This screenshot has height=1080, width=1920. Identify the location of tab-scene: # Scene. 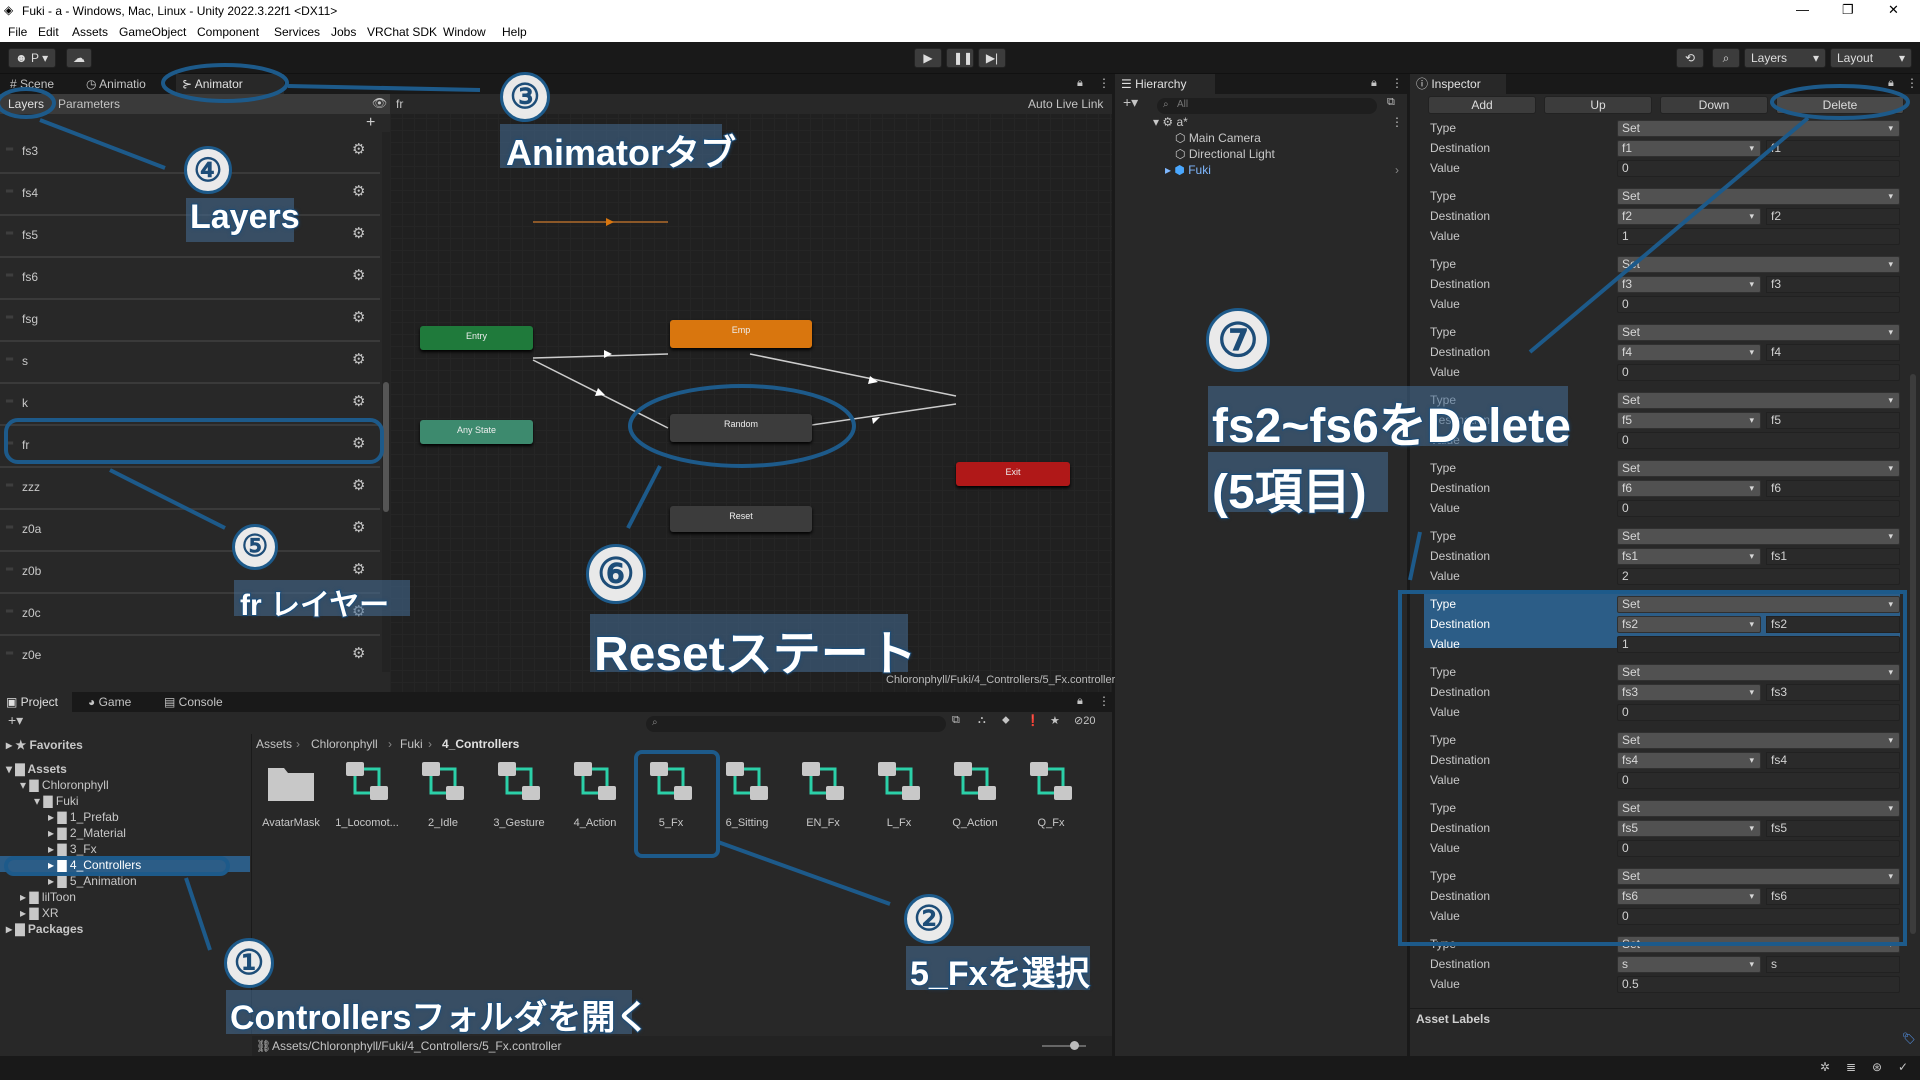
(32, 84).